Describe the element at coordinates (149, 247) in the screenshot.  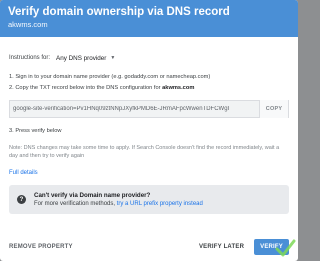
I see `dialog-footer: REMOVE PROPERTY VERIFY LATER VERIFY` at that location.